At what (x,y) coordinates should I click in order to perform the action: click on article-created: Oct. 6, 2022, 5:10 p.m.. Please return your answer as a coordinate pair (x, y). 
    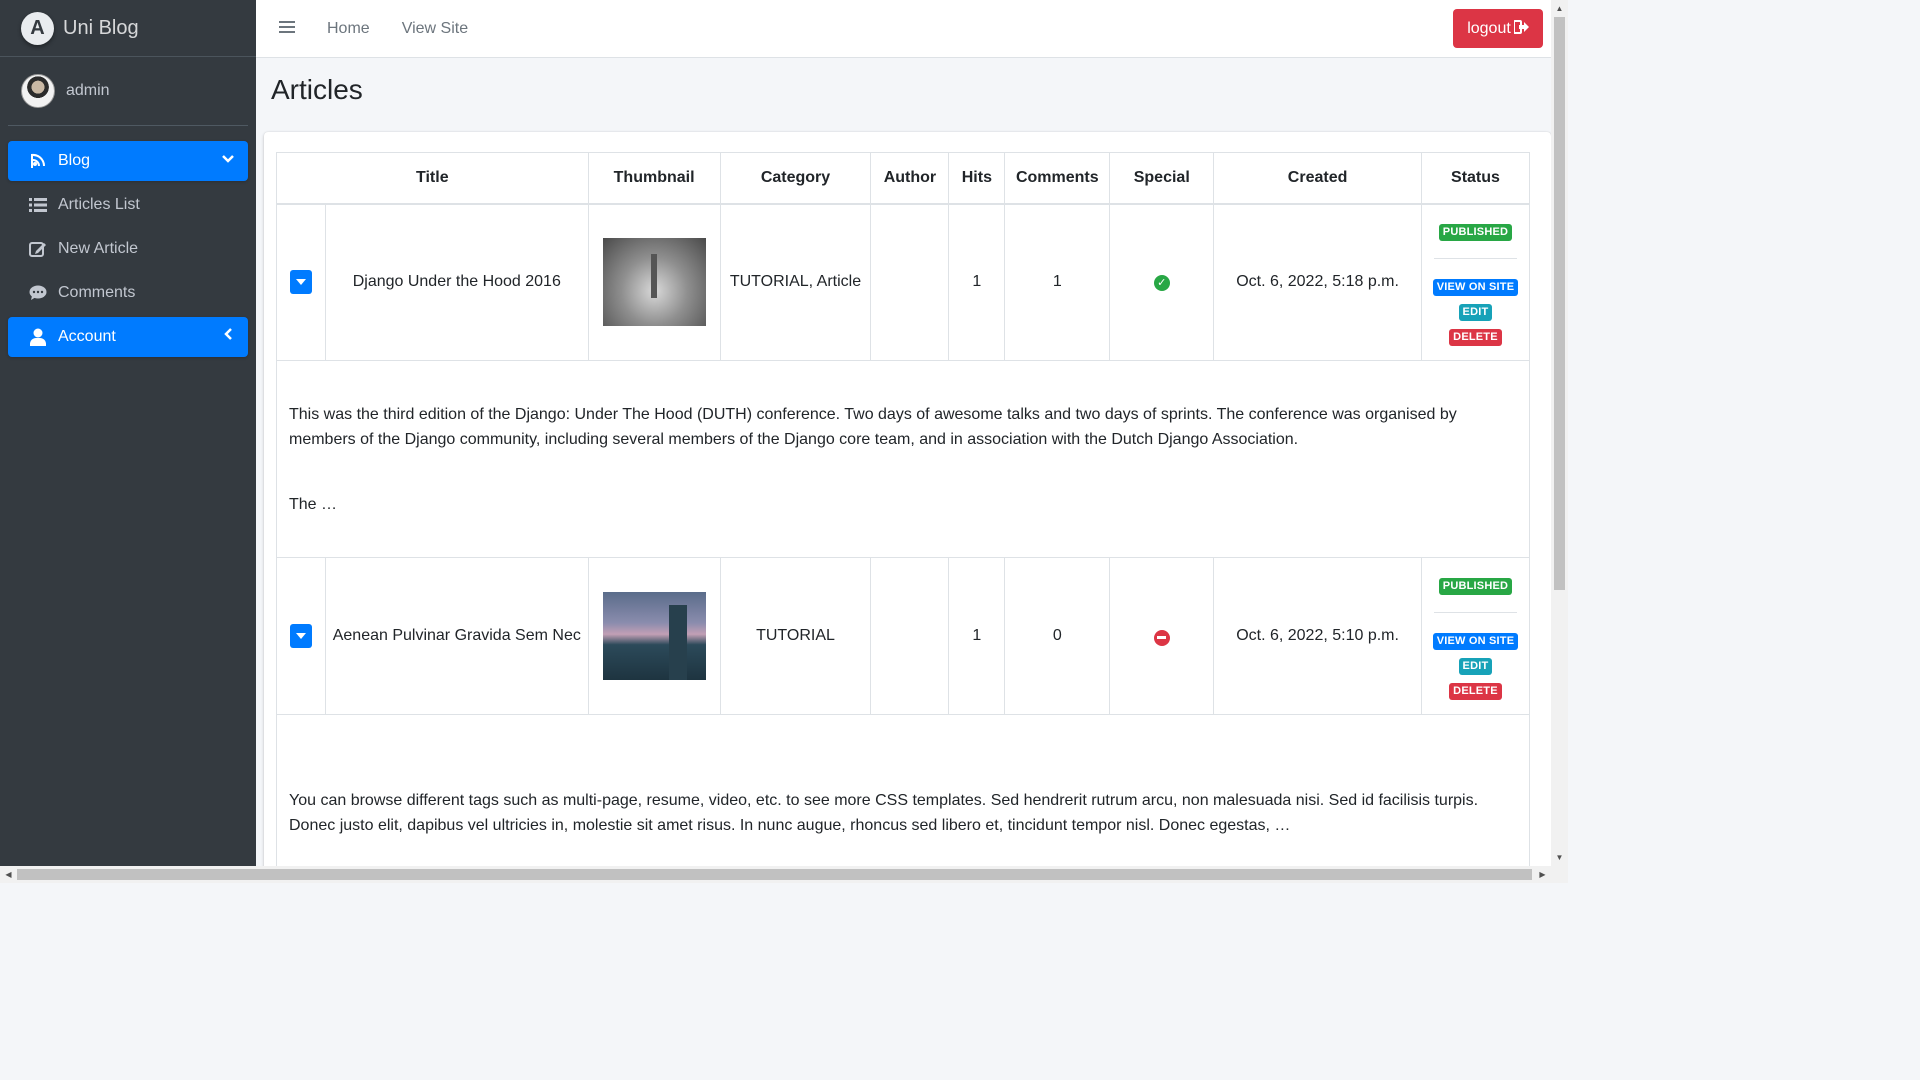
    Looking at the image, I should click on (1317, 636).